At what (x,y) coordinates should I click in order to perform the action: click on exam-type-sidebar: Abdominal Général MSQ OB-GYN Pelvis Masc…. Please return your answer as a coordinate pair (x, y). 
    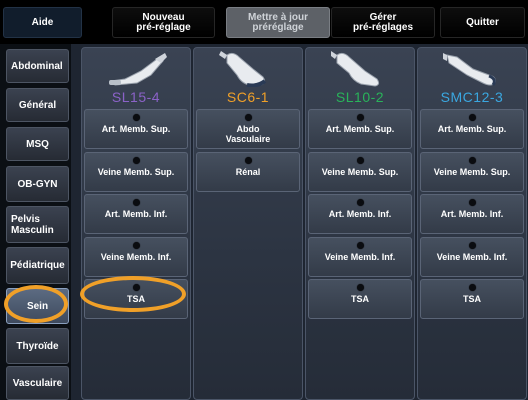
    Looking at the image, I should click on (35, 222).